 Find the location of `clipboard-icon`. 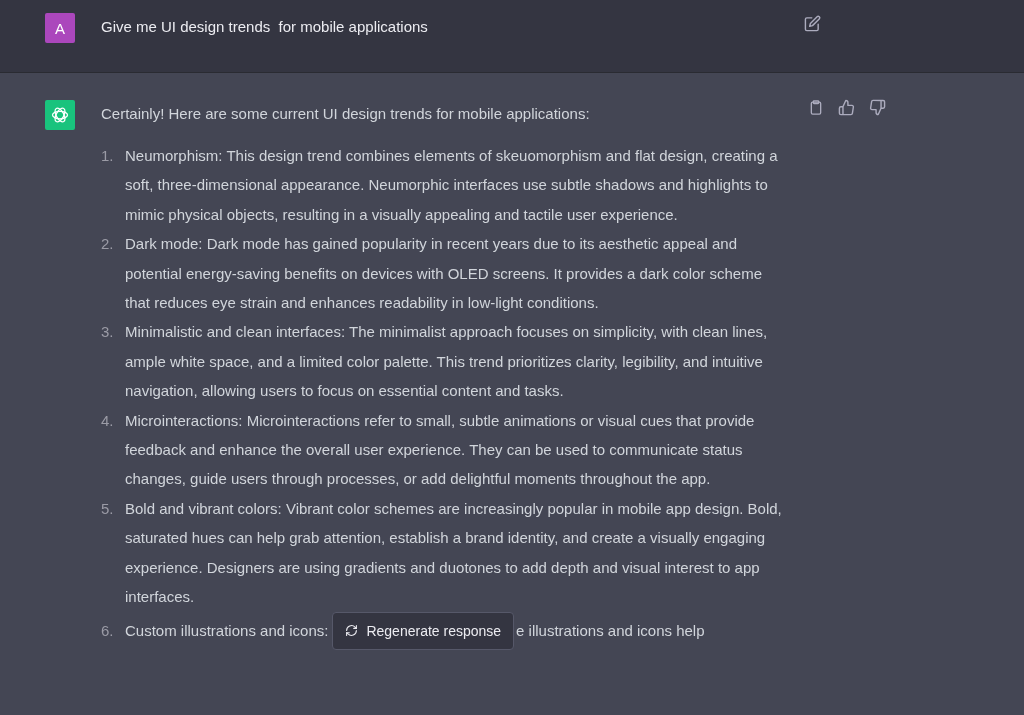

clipboard-icon is located at coordinates (816, 107).